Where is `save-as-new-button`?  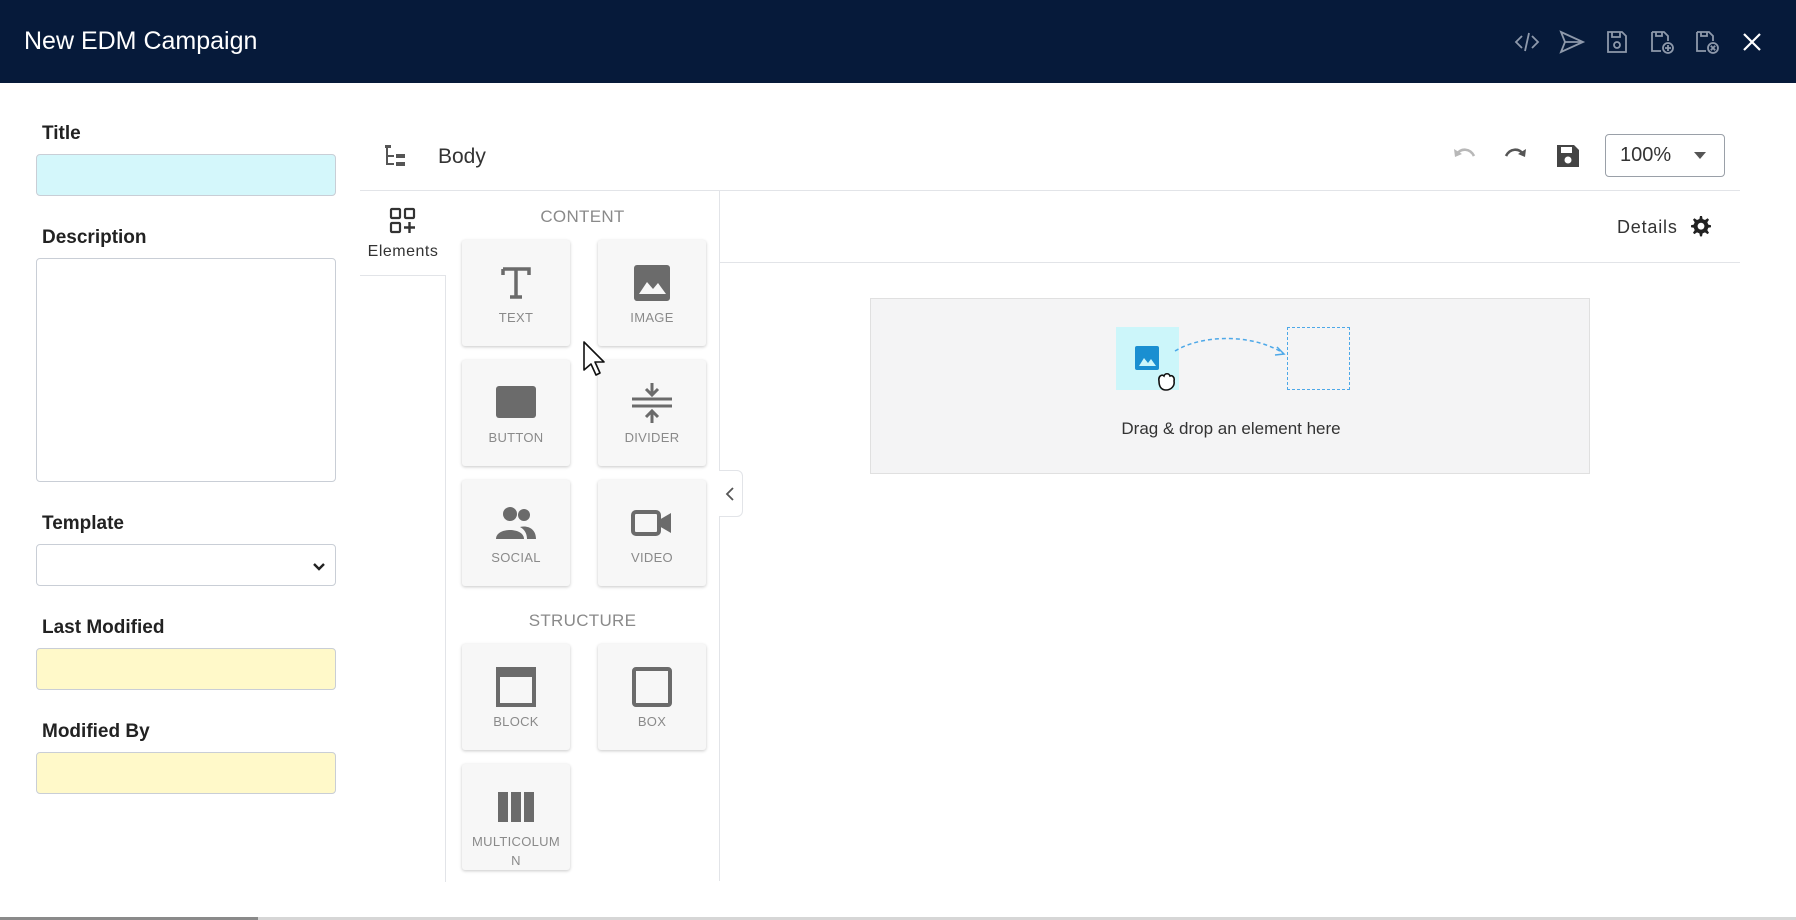
save-as-new-button is located at coordinates (1661, 42).